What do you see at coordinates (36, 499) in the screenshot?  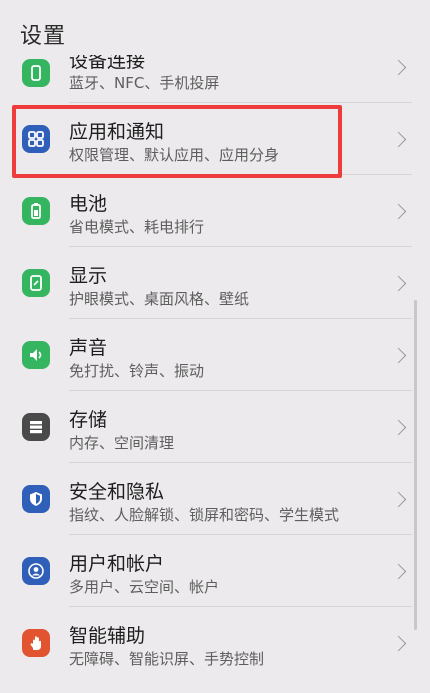 I see `shield-icon` at bounding box center [36, 499].